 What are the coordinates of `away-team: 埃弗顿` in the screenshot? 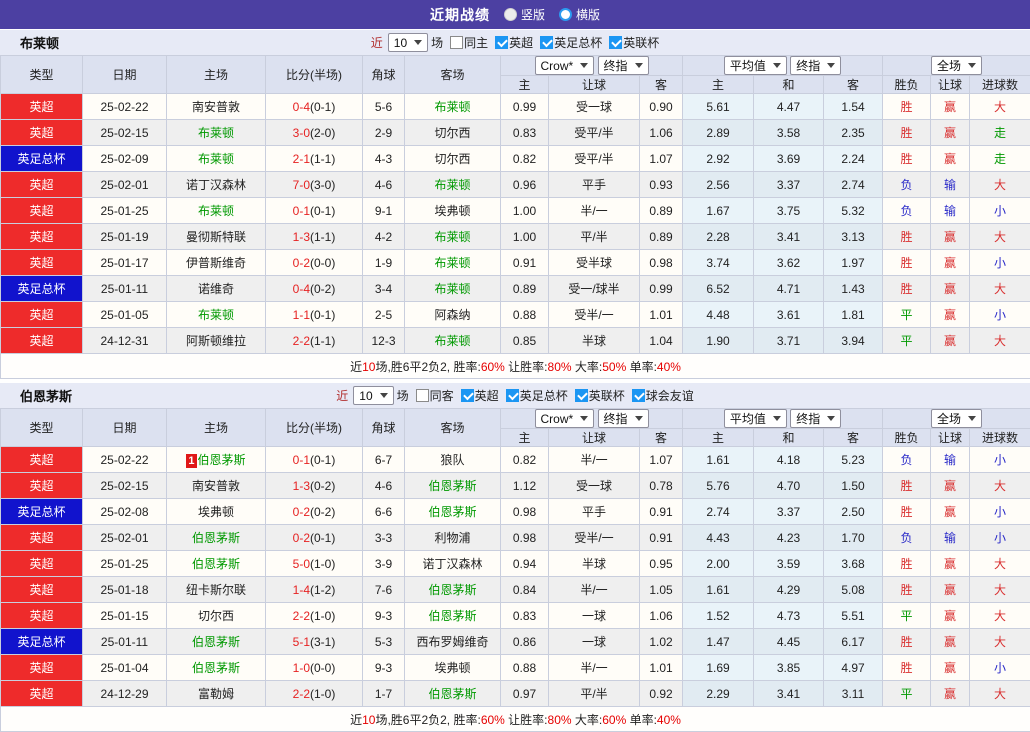 It's located at (452, 667).